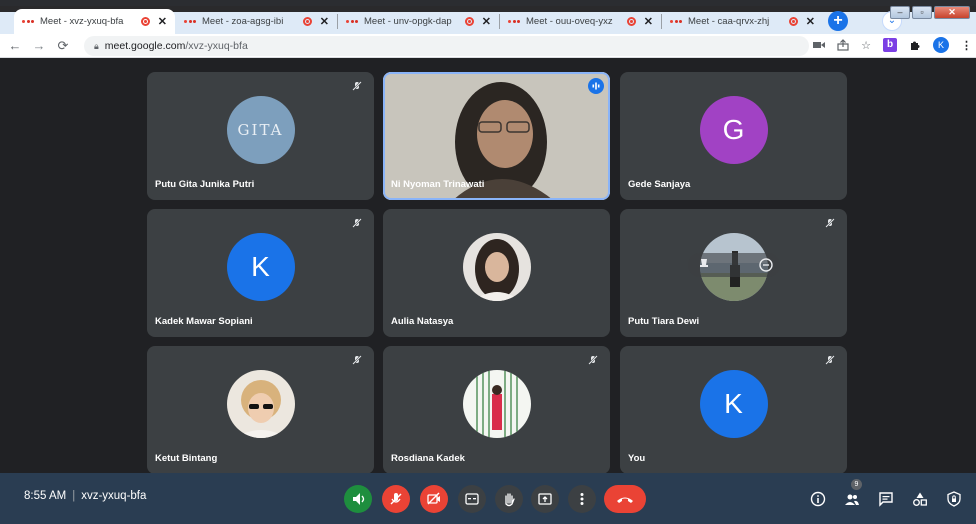 The image size is (976, 524). I want to click on tab-title: Meet - caa-qrvx-zhj, so click(729, 21).